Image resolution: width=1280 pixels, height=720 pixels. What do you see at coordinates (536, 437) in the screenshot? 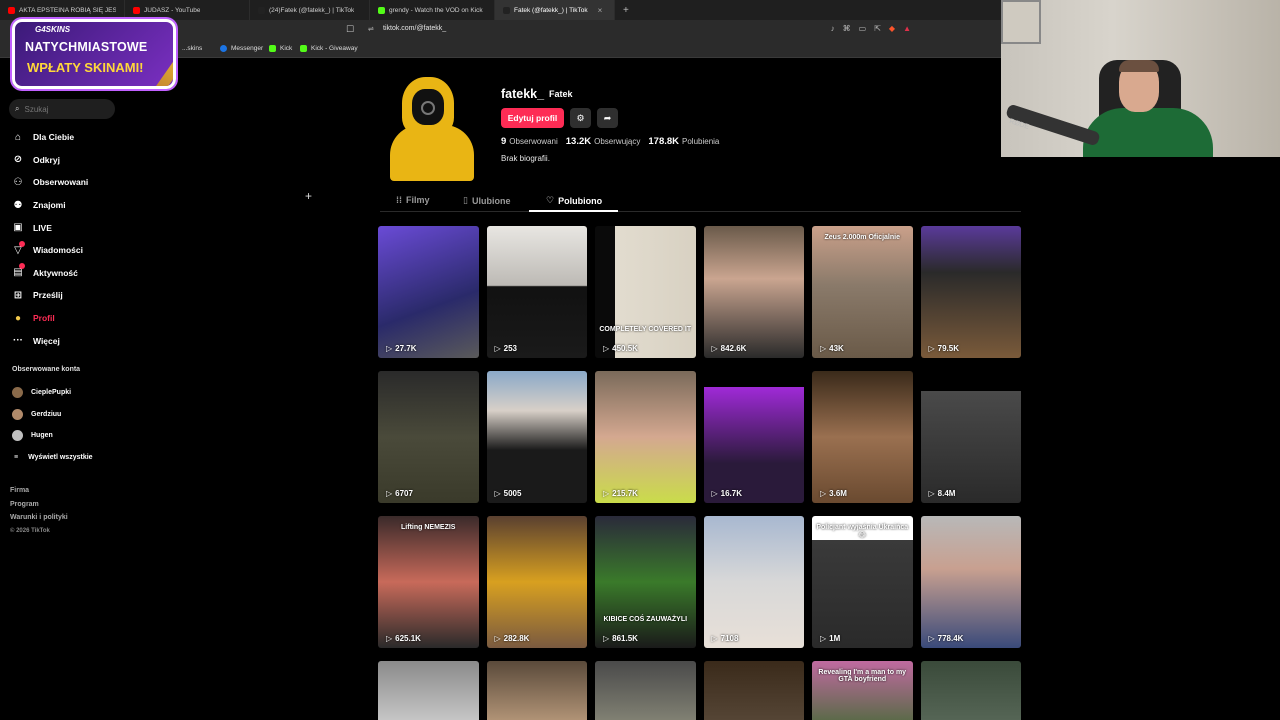
I see `video-thumbnail: ▷ 5005` at bounding box center [536, 437].